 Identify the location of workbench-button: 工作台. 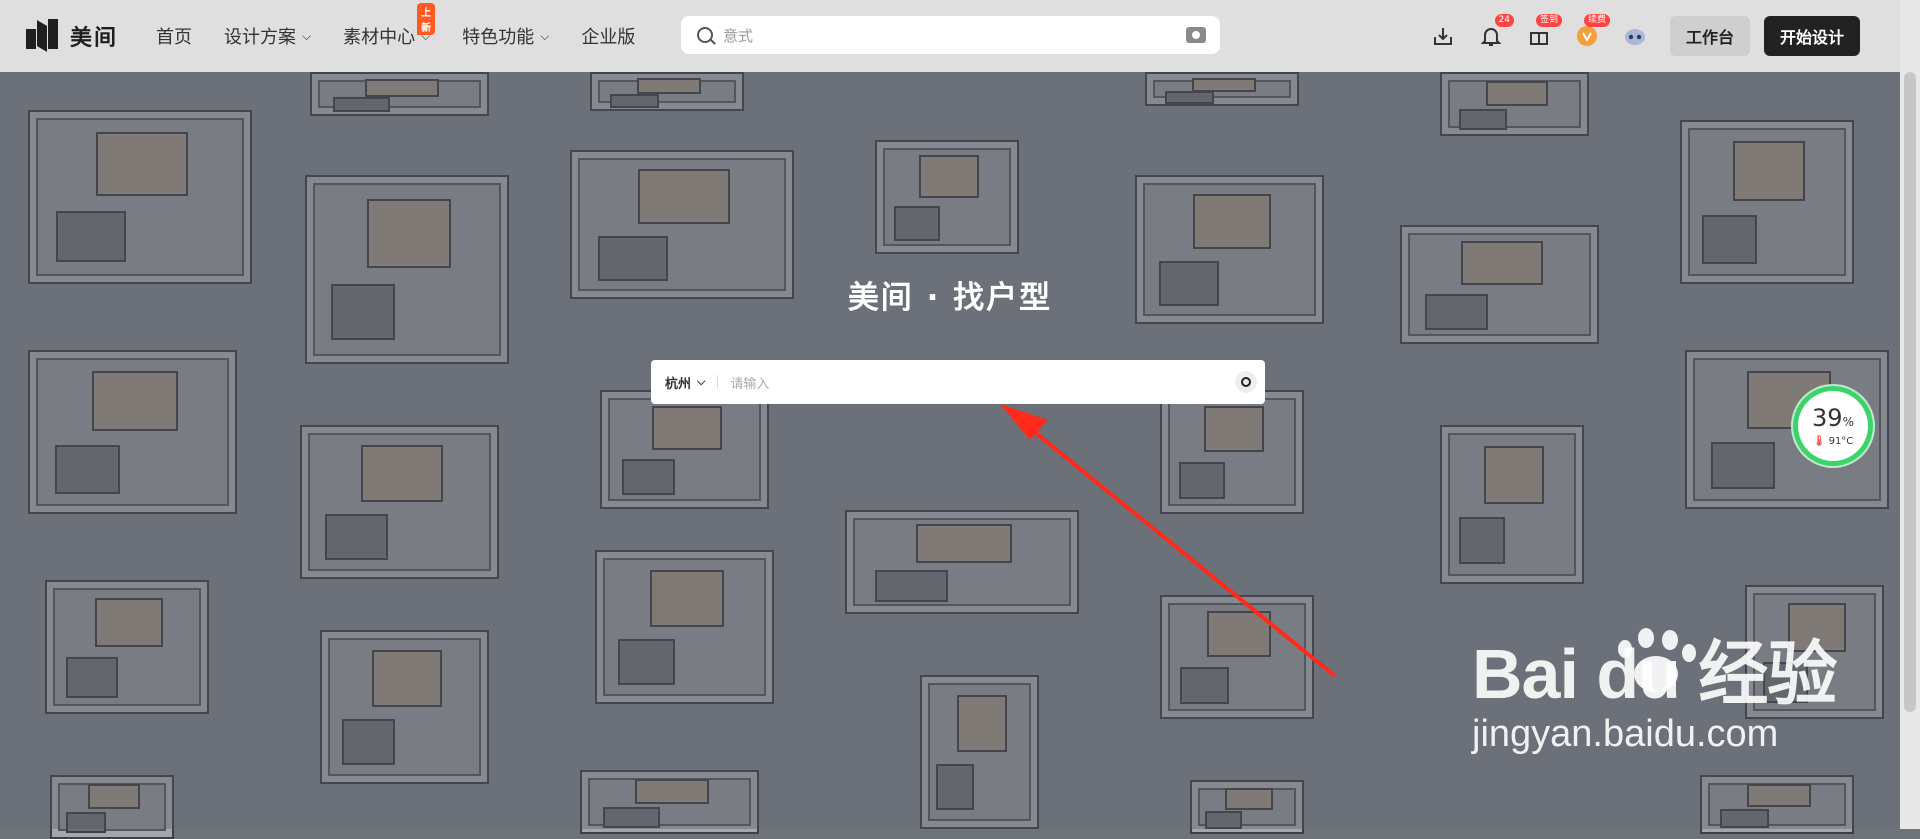
(1709, 36).